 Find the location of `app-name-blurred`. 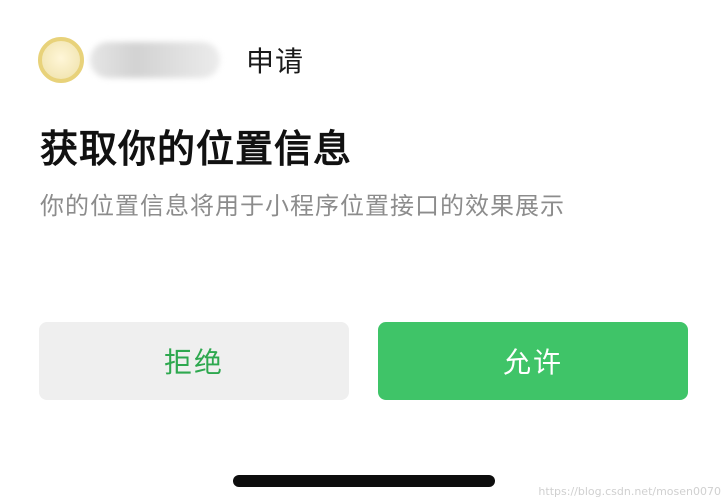

app-name-blurred is located at coordinates (155, 60).